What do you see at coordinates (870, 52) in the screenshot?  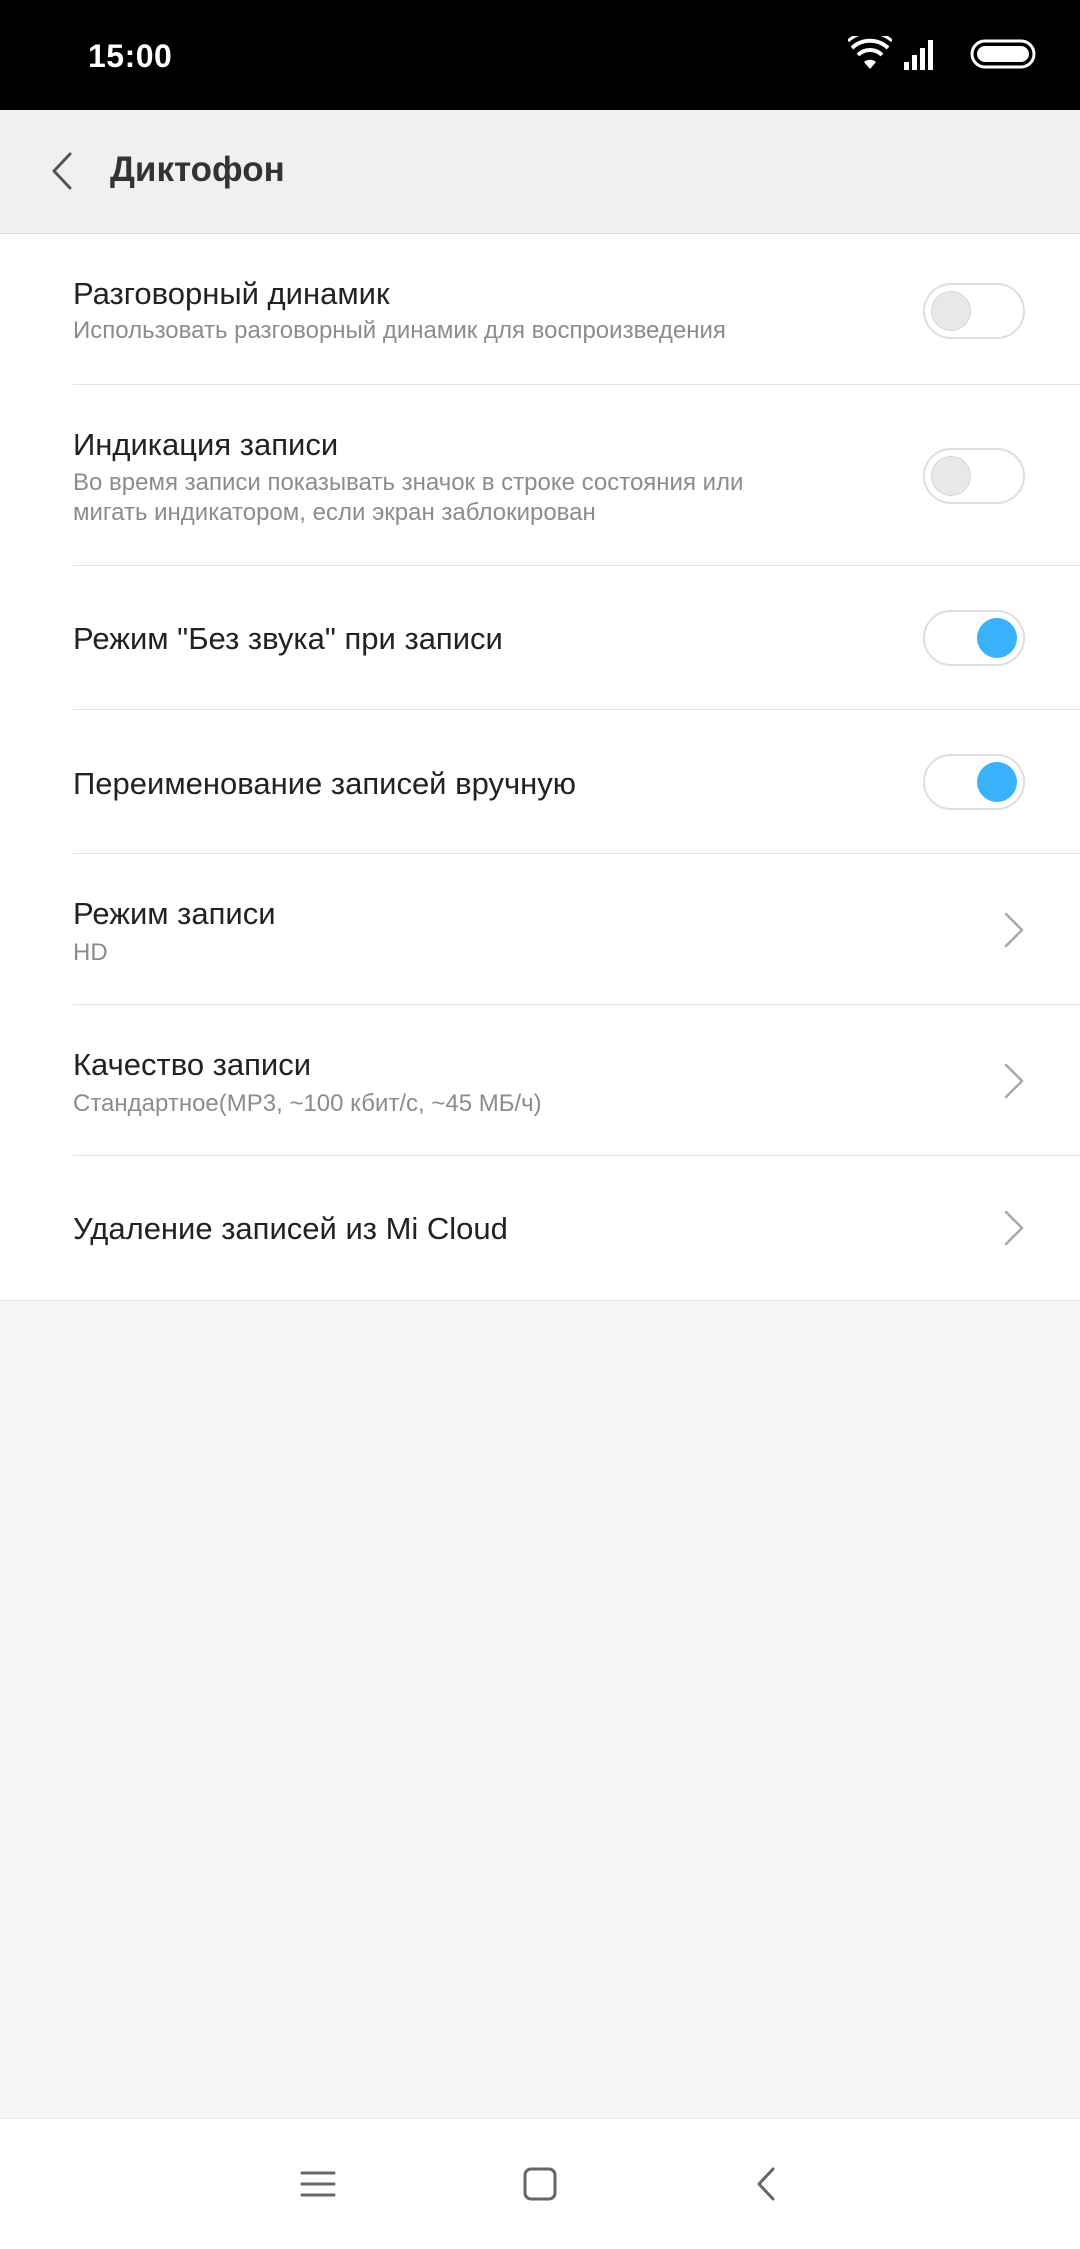 I see `wifi-icon` at bounding box center [870, 52].